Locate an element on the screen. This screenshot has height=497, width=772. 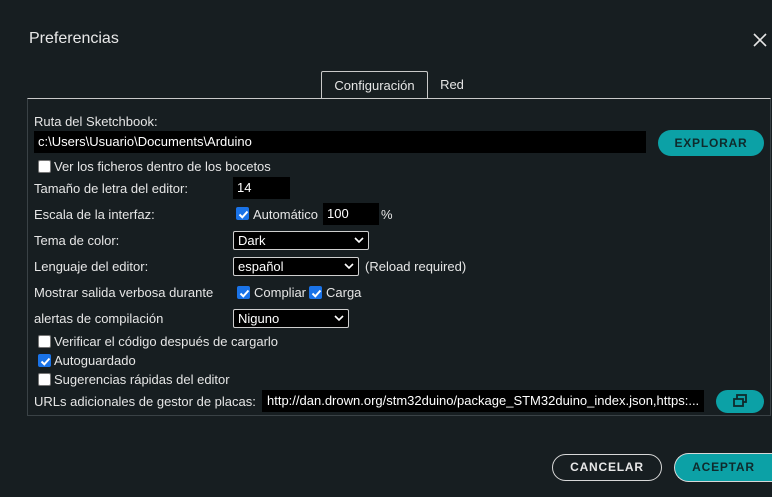
sketchbook-path-input: c:\Users\Usuario\Documents\Arduino is located at coordinates (340, 142).